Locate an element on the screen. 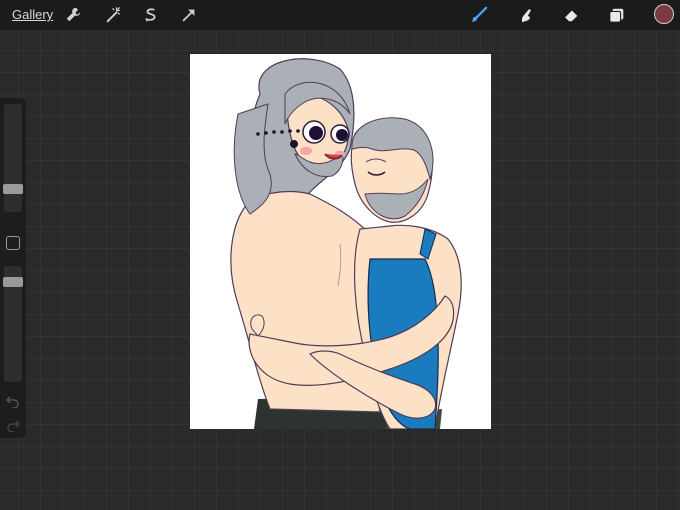 Image resolution: width=680 pixels, height=510 pixels. left-sidebar is located at coordinates (13, 268).